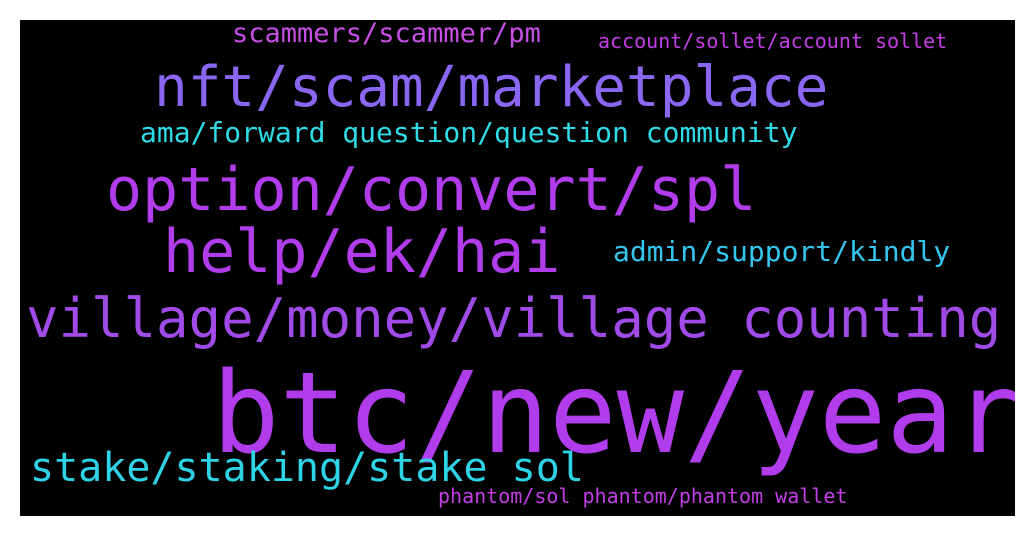  I want to click on word-help-ek-hai: help/ek/hai, so click(362, 252).